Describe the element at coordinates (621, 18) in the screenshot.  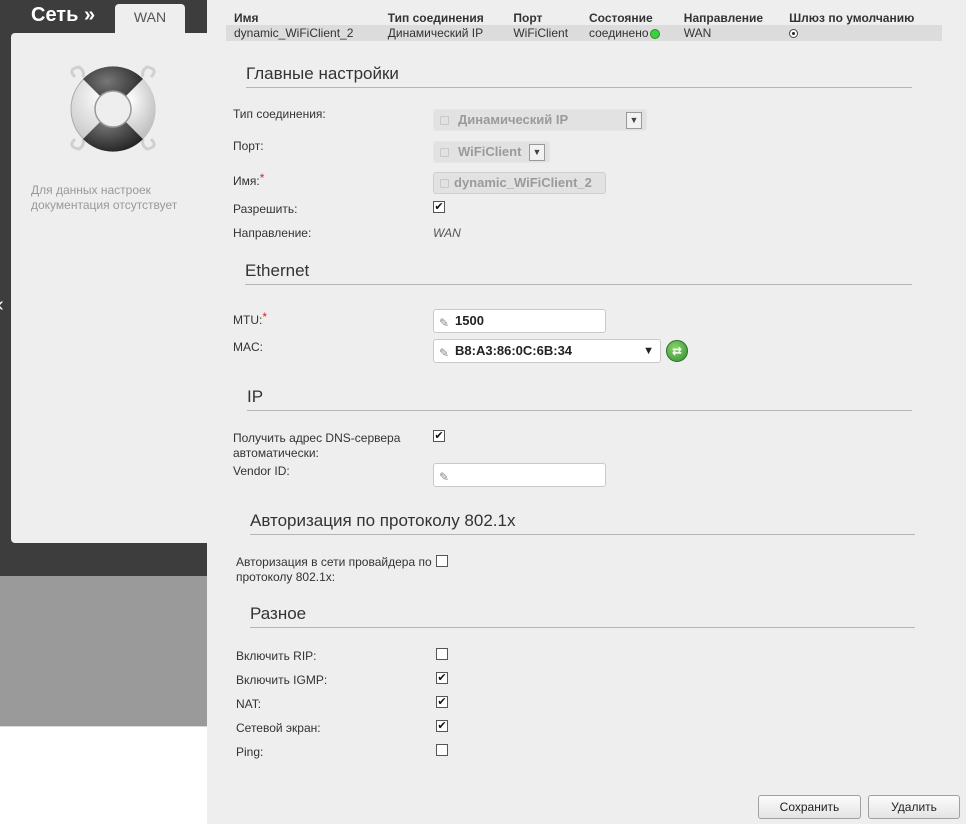
I see `col-header-state: Состояние` at that location.